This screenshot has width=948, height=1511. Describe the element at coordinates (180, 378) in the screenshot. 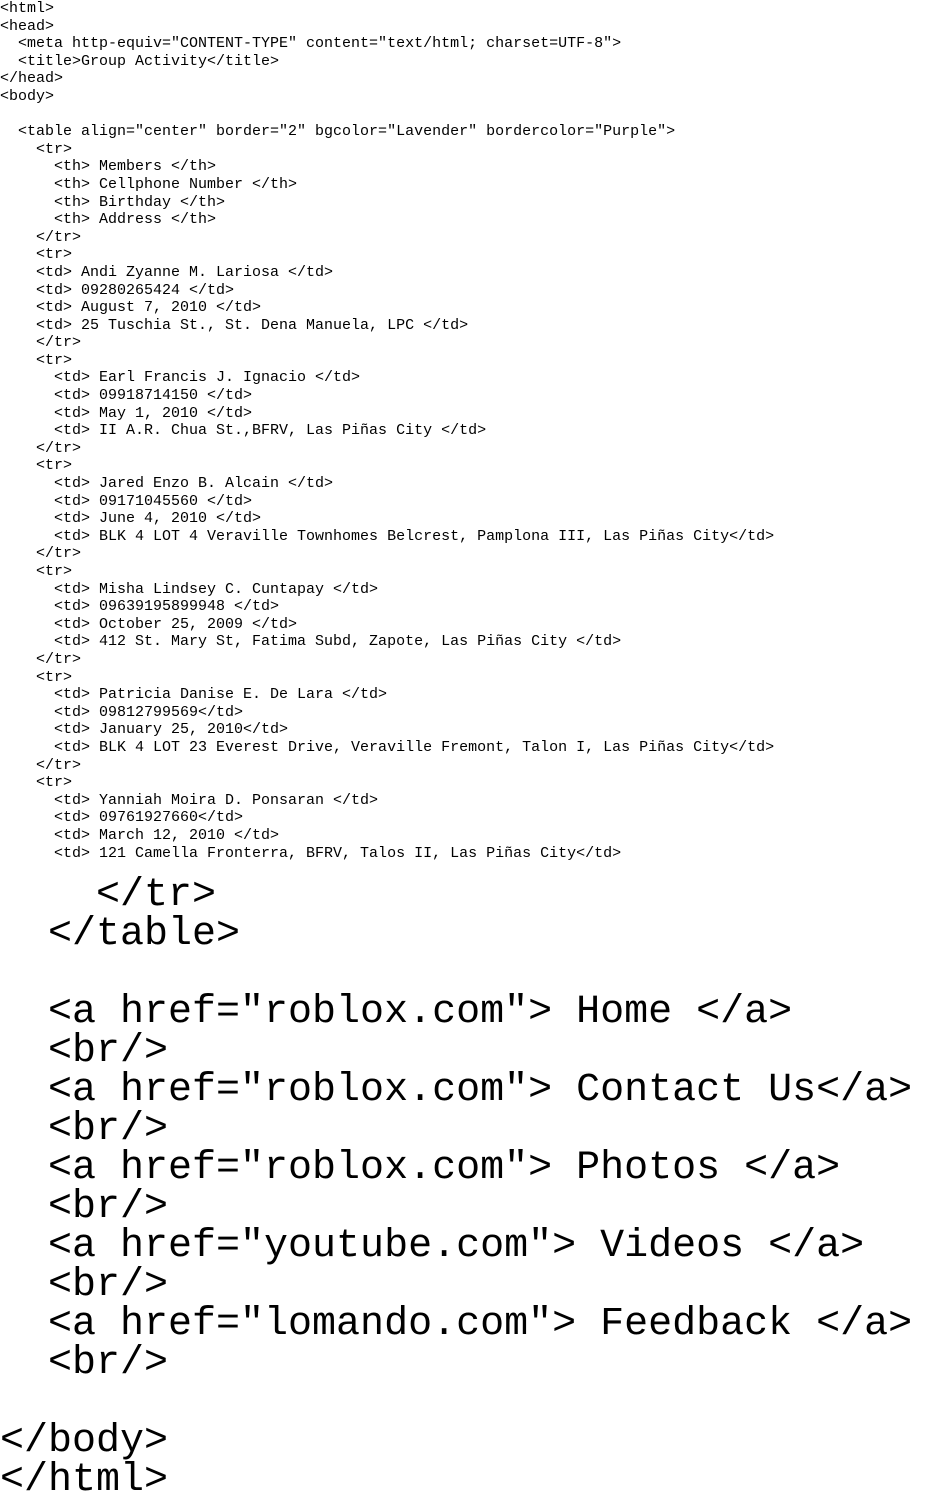

I see `code-line: <td> Earl Francis J. Ignacio </td>` at that location.